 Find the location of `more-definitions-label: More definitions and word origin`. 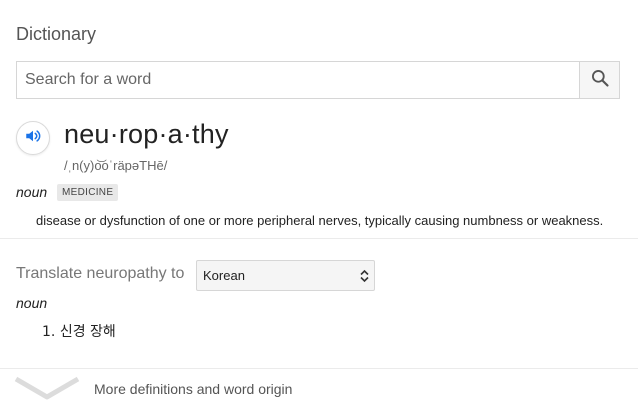

more-definitions-label: More definitions and word origin is located at coordinates (193, 389).